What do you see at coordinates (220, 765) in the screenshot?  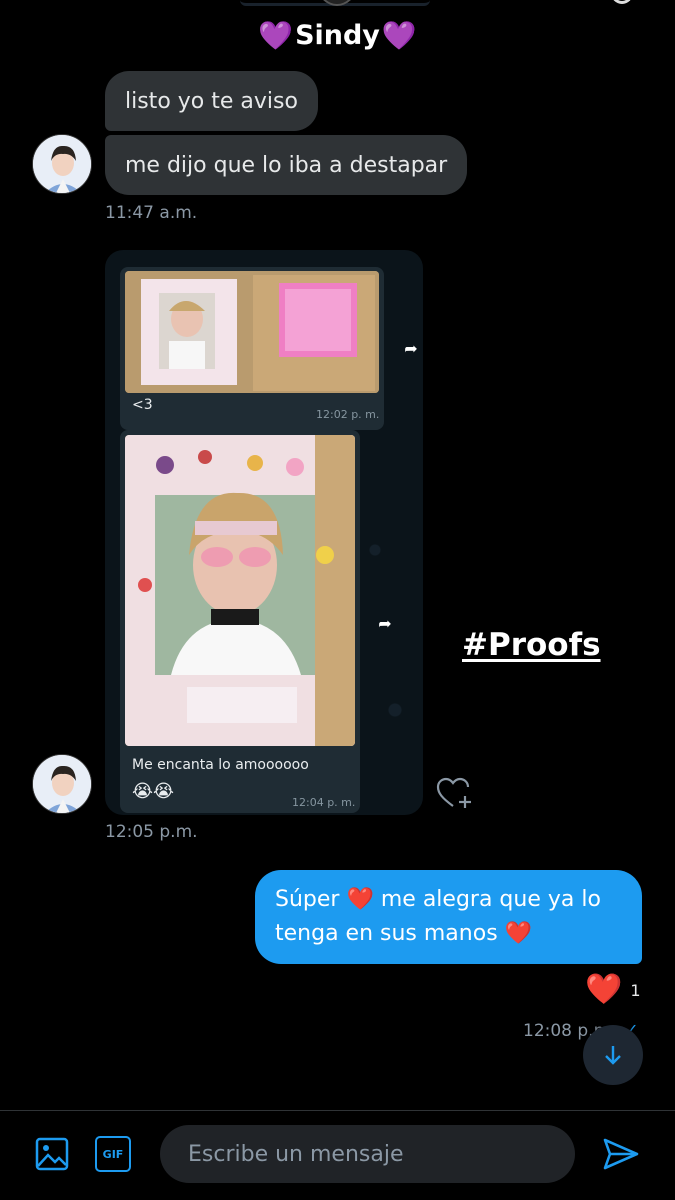 I see `embedded-caption: Me encanta lo amoooooo` at bounding box center [220, 765].